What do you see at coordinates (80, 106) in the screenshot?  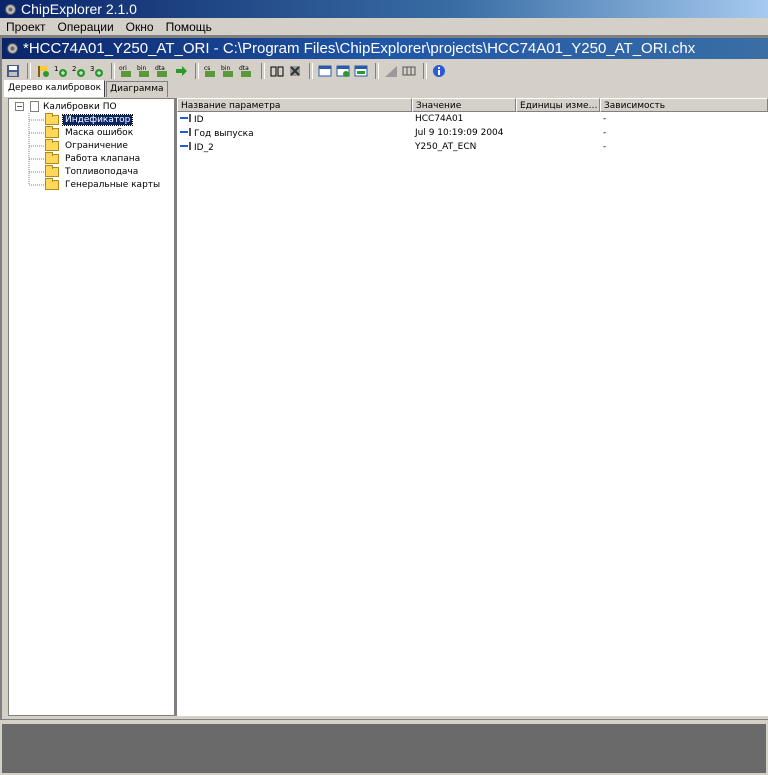 I see `tree-root-label: Калибровки ПО` at bounding box center [80, 106].